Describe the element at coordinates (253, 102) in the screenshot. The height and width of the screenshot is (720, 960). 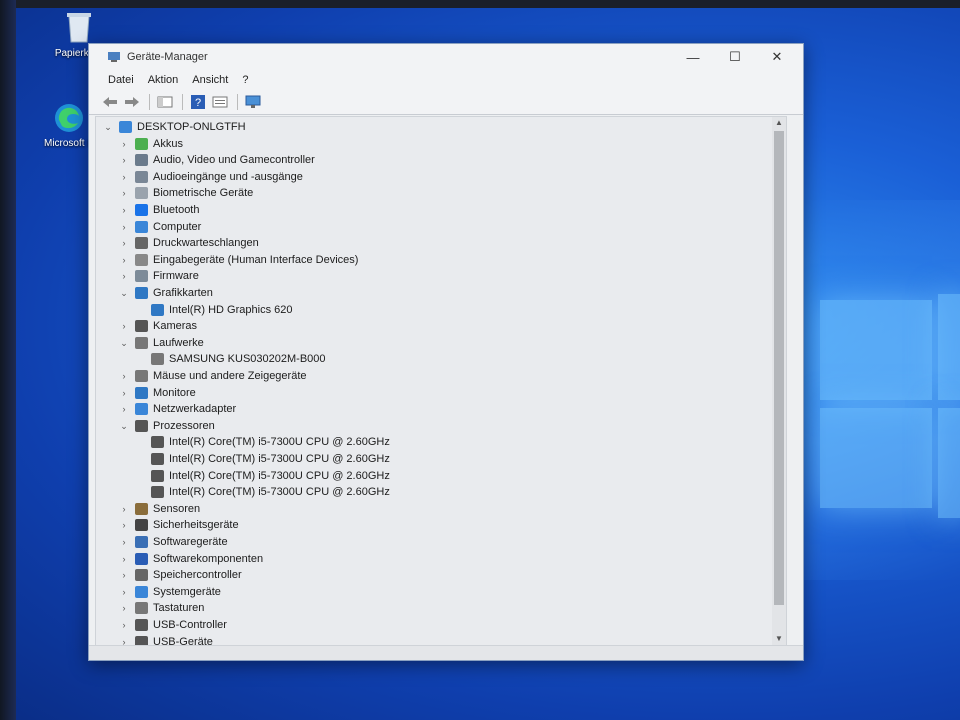
I see `scan-hardware-button` at that location.